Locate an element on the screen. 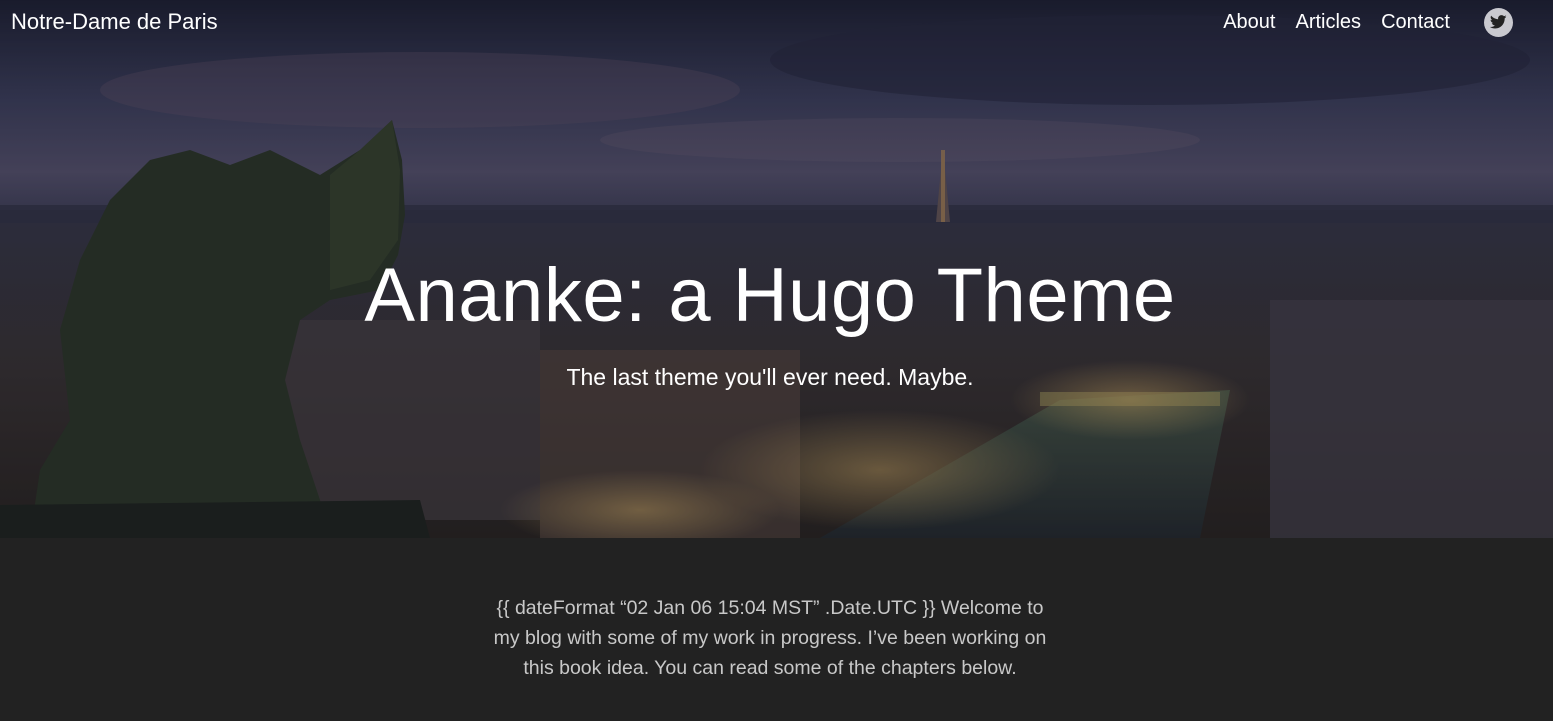 The width and height of the screenshot is (1553, 721). site-title-link: Notre-Dame de Paris is located at coordinates (114, 22).